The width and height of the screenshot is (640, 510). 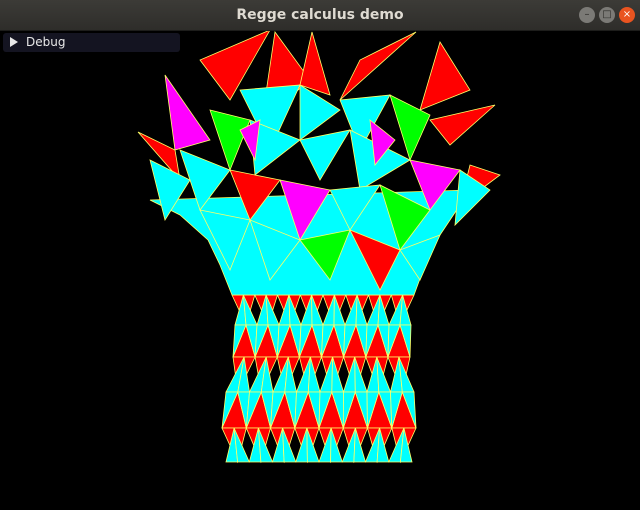 What do you see at coordinates (46, 42) in the screenshot?
I see `debug-panel-label: Debug` at bounding box center [46, 42].